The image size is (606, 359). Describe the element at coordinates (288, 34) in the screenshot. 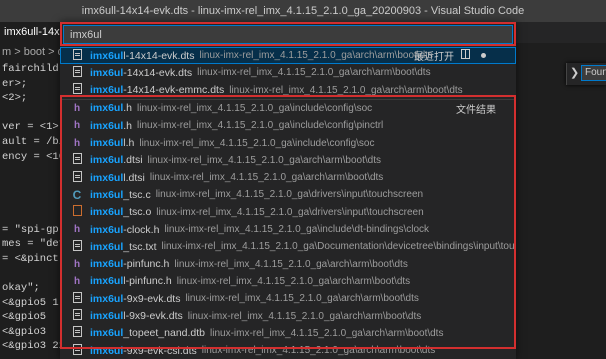

I see `quick-open-input` at that location.